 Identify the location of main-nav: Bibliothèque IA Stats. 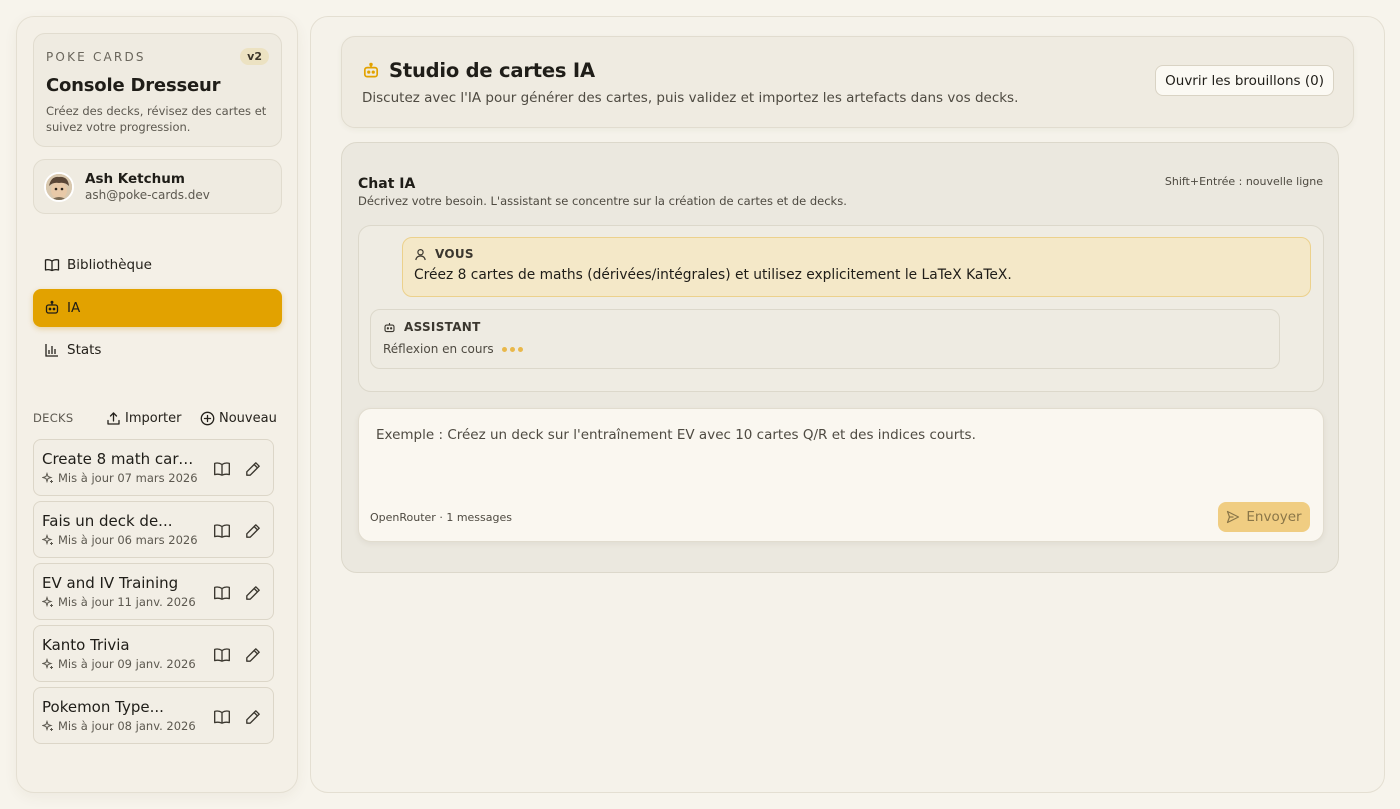
(157, 310).